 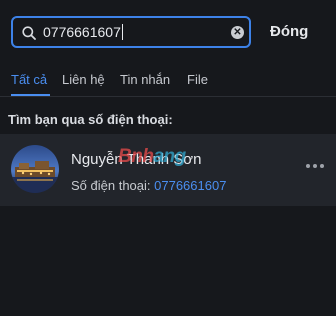 I want to click on clear-icon: ✕, so click(x=237, y=32).